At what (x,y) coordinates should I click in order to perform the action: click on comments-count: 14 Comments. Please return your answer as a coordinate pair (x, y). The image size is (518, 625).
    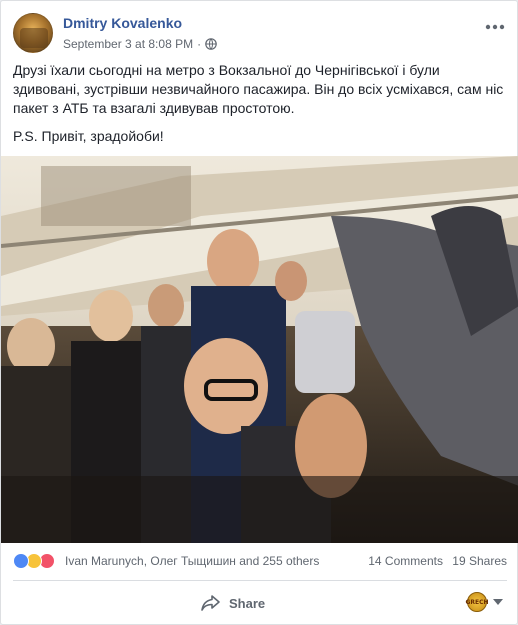
    Looking at the image, I should click on (405, 561).